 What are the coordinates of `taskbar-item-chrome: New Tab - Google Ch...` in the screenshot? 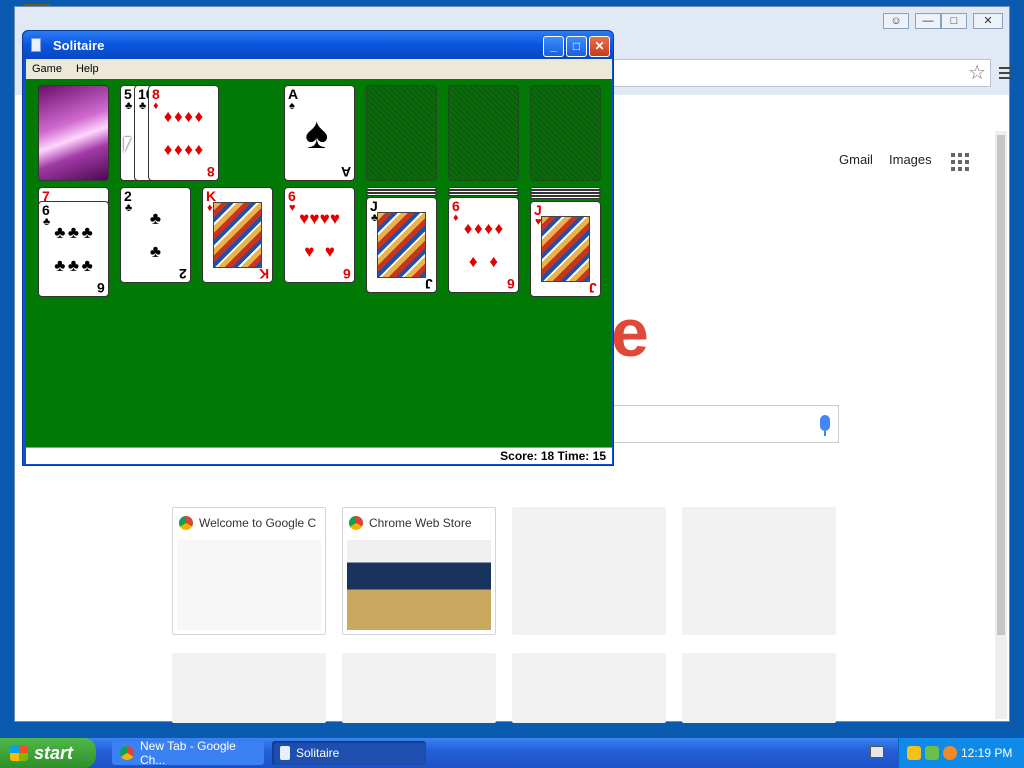 It's located at (188, 753).